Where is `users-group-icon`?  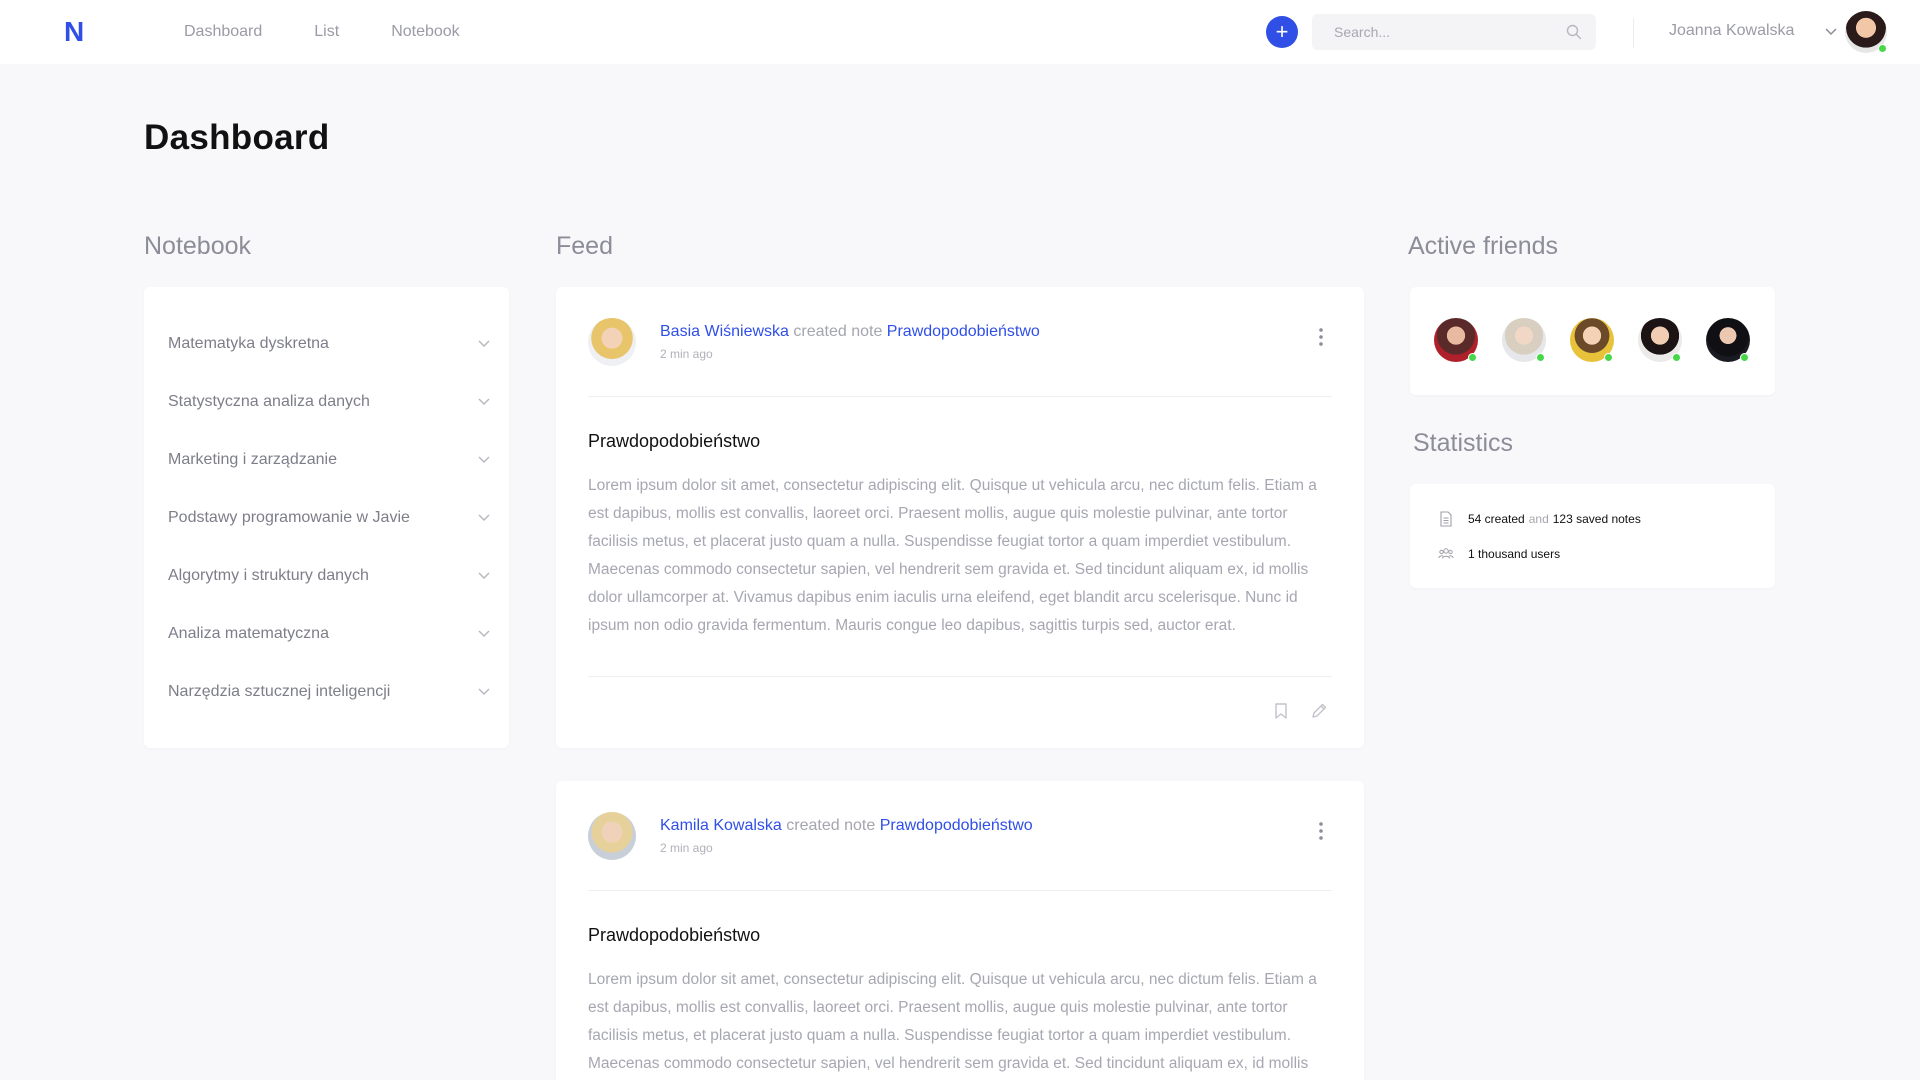 users-group-icon is located at coordinates (1446, 553).